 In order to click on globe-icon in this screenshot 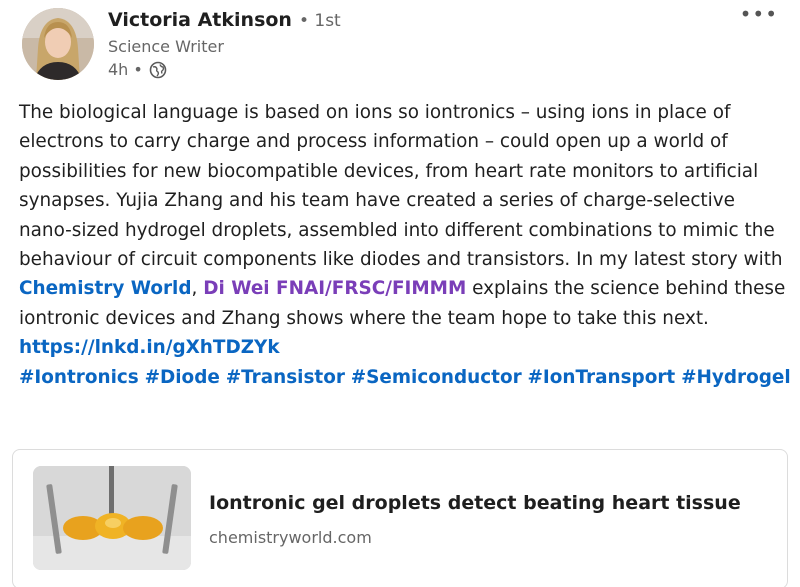, I will do `click(158, 70)`.